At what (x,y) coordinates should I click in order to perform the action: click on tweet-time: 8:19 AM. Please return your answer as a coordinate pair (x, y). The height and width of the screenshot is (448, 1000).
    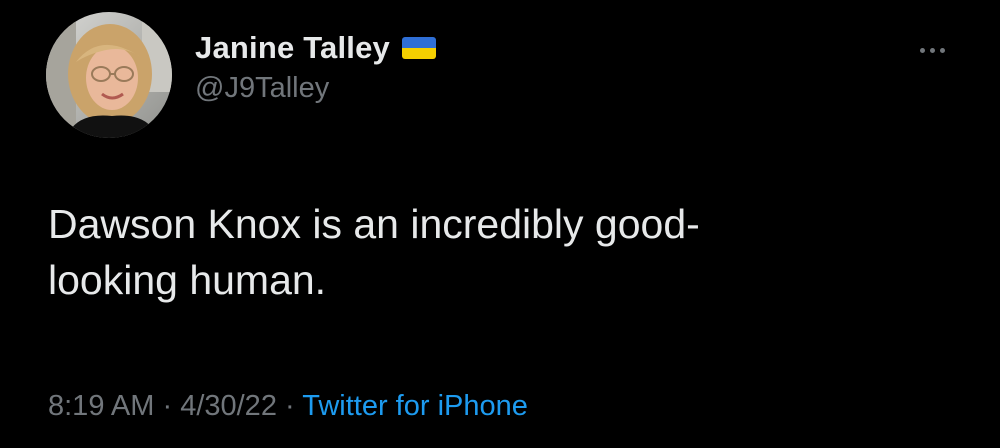
    Looking at the image, I should click on (101, 406).